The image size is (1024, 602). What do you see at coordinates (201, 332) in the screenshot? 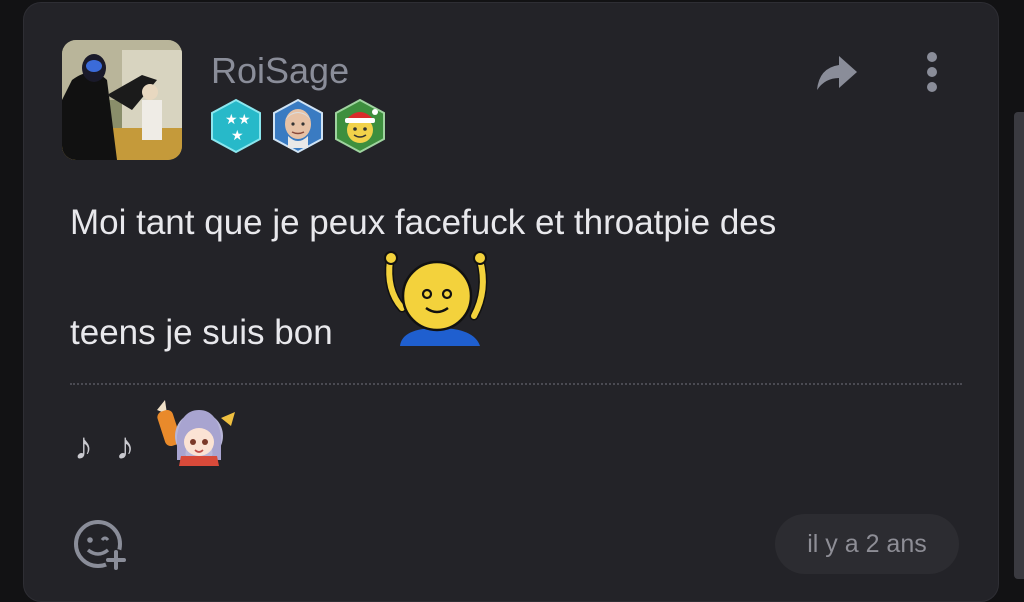
I see `post-message-line2: teens je suis bon` at bounding box center [201, 332].